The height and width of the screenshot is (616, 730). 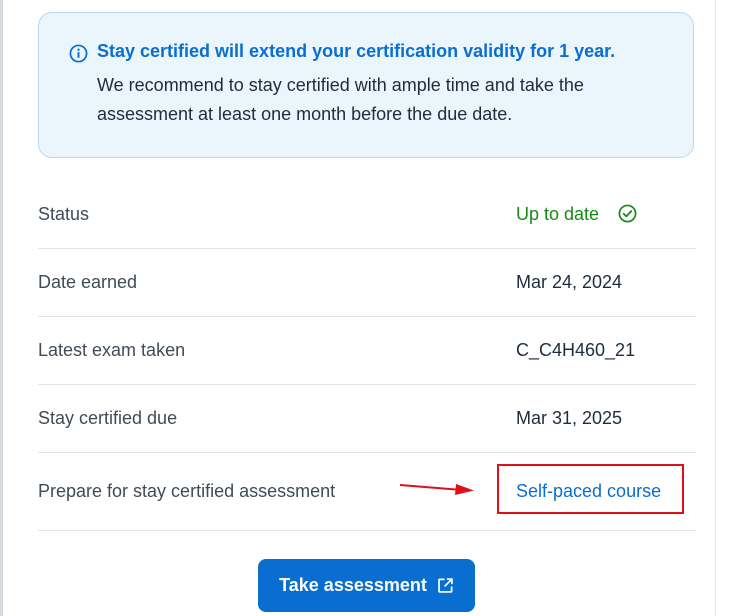 What do you see at coordinates (1, 308) in the screenshot?
I see `left-panel-border` at bounding box center [1, 308].